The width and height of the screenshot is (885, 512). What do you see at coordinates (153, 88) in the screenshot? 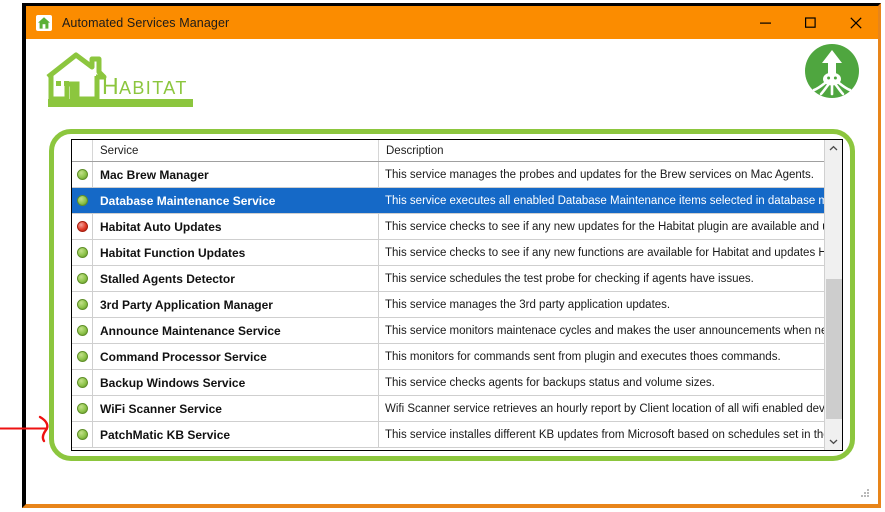
I see `svg-text: ABITAT` at bounding box center [153, 88].